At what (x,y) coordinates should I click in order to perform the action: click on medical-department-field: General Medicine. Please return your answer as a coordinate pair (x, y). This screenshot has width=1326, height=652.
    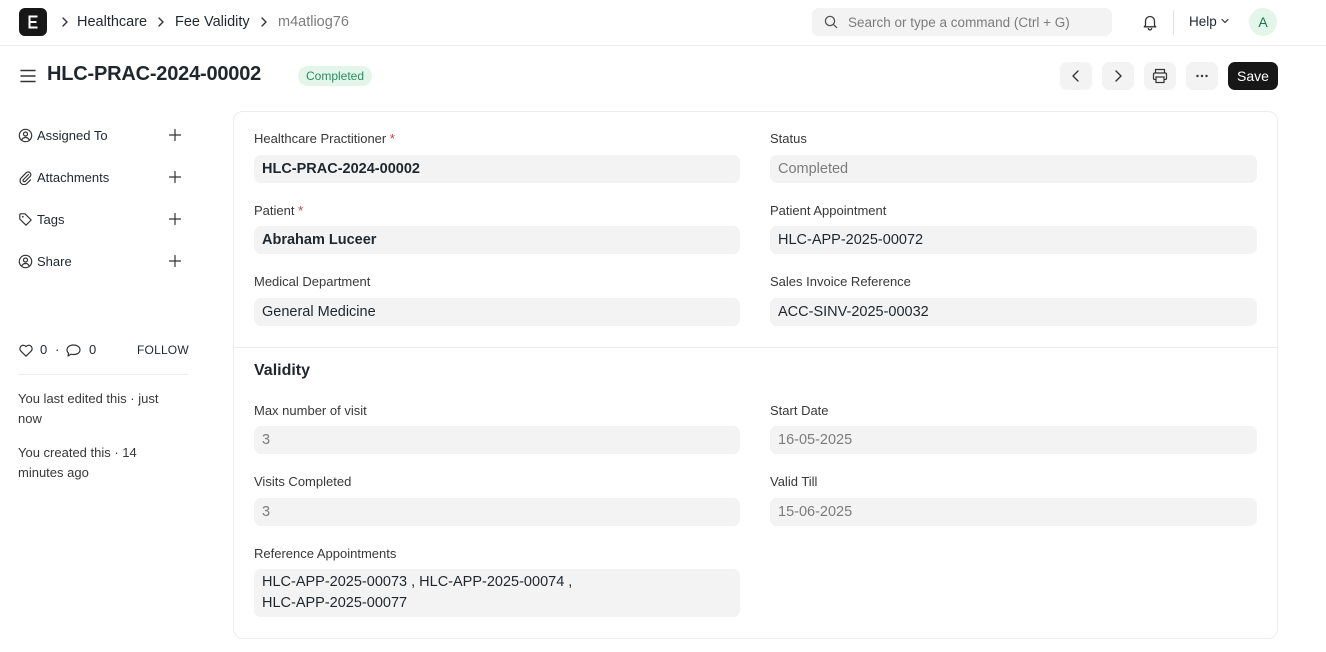
    Looking at the image, I should click on (497, 312).